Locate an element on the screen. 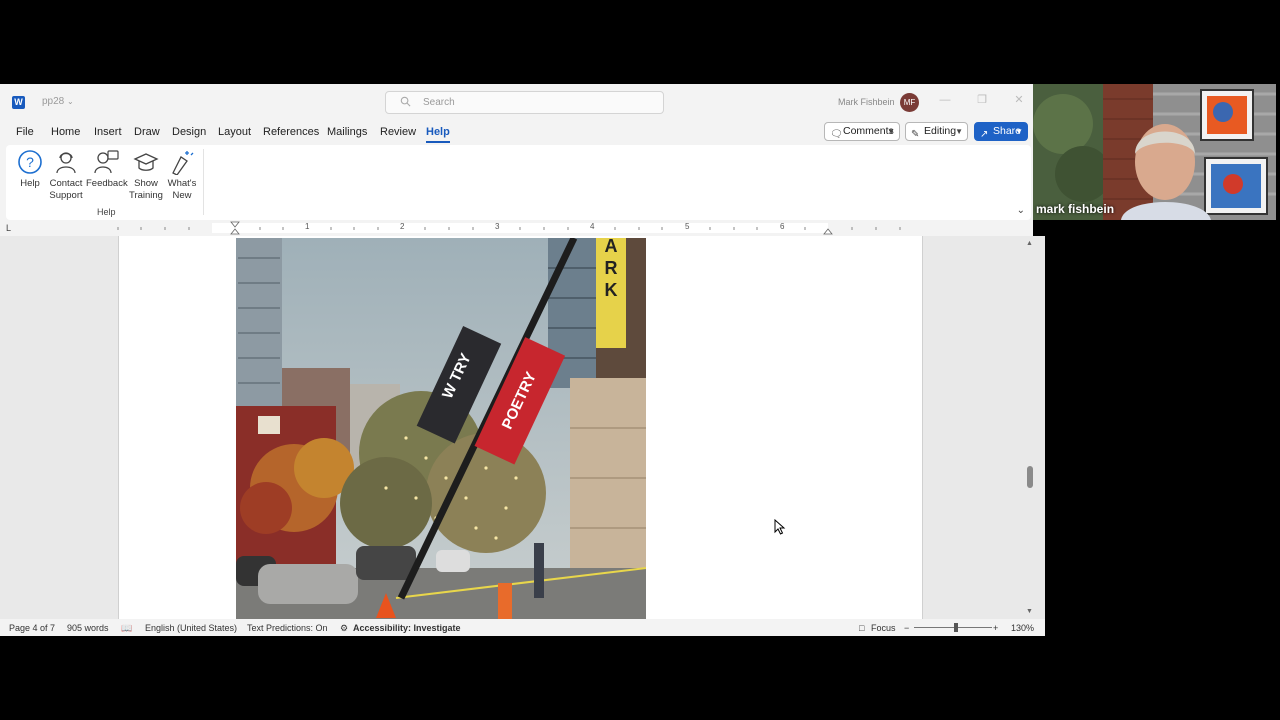  vertical-scrollbar: ▲ ▼ is located at coordinates (1030, 427).